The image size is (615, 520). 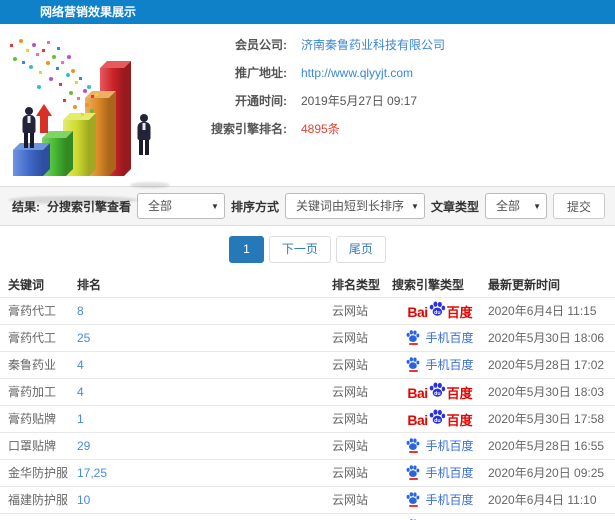 I want to click on table-row: 福建防护服 10 云网站 手机百度 2020年6月4日 11:10, so click(x=307, y=499).